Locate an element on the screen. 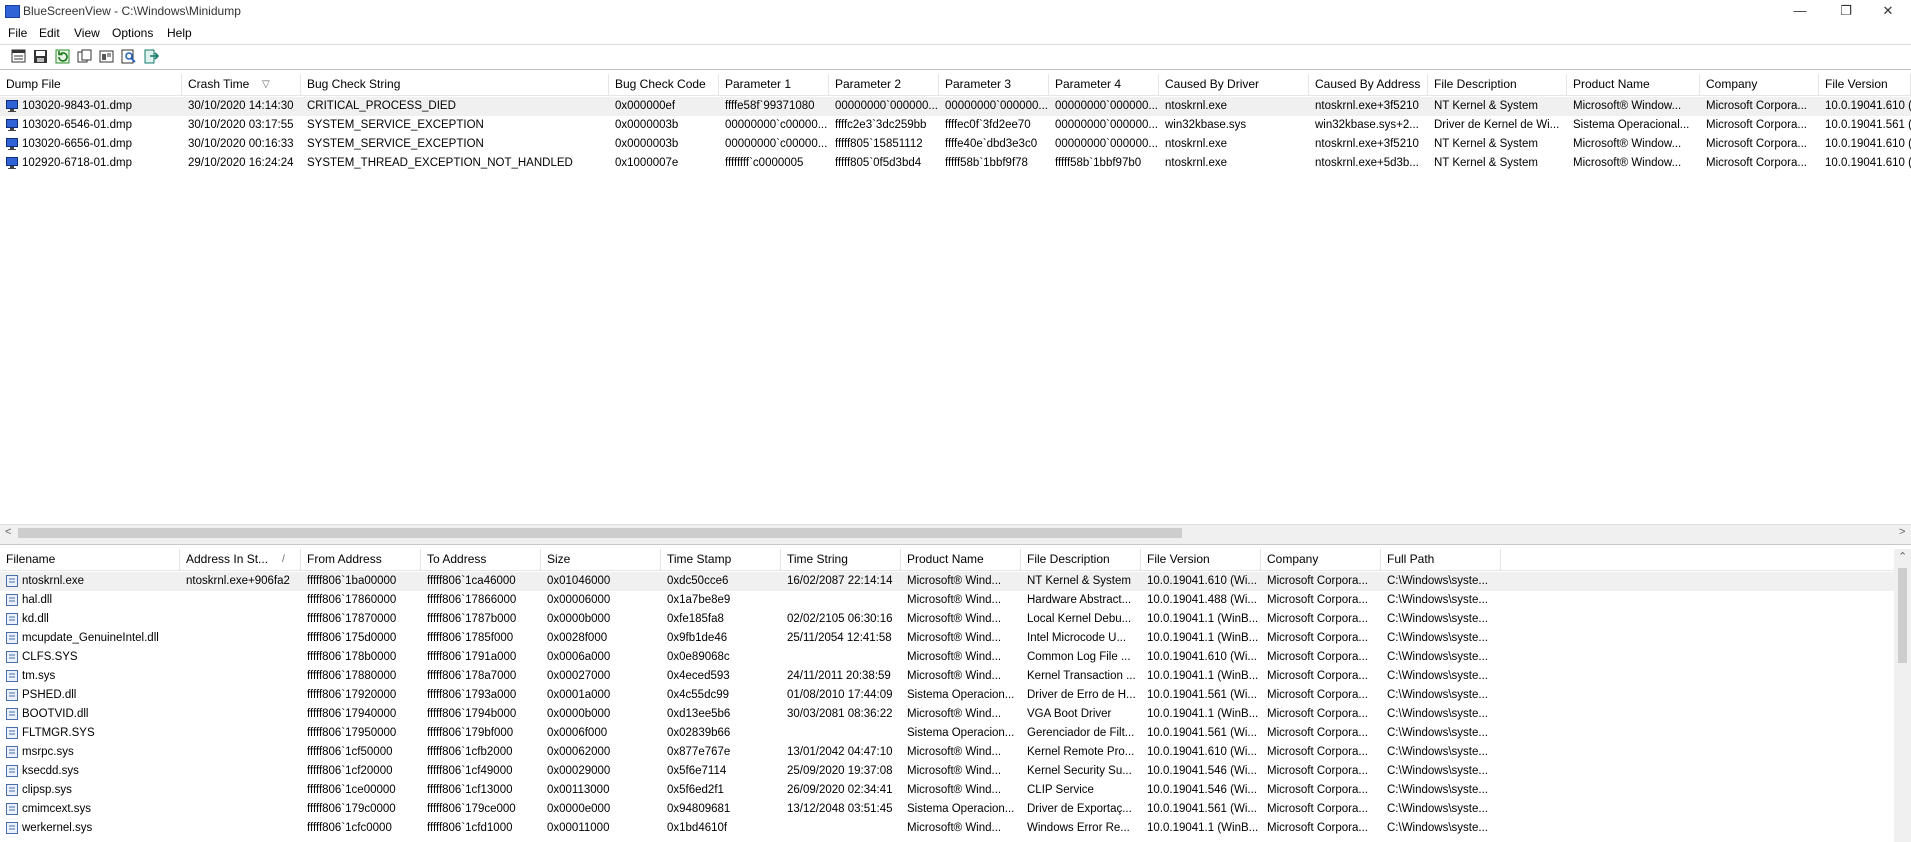 Image resolution: width=1911 pixels, height=842 pixels. cell-time-string is located at coordinates (841, 733).